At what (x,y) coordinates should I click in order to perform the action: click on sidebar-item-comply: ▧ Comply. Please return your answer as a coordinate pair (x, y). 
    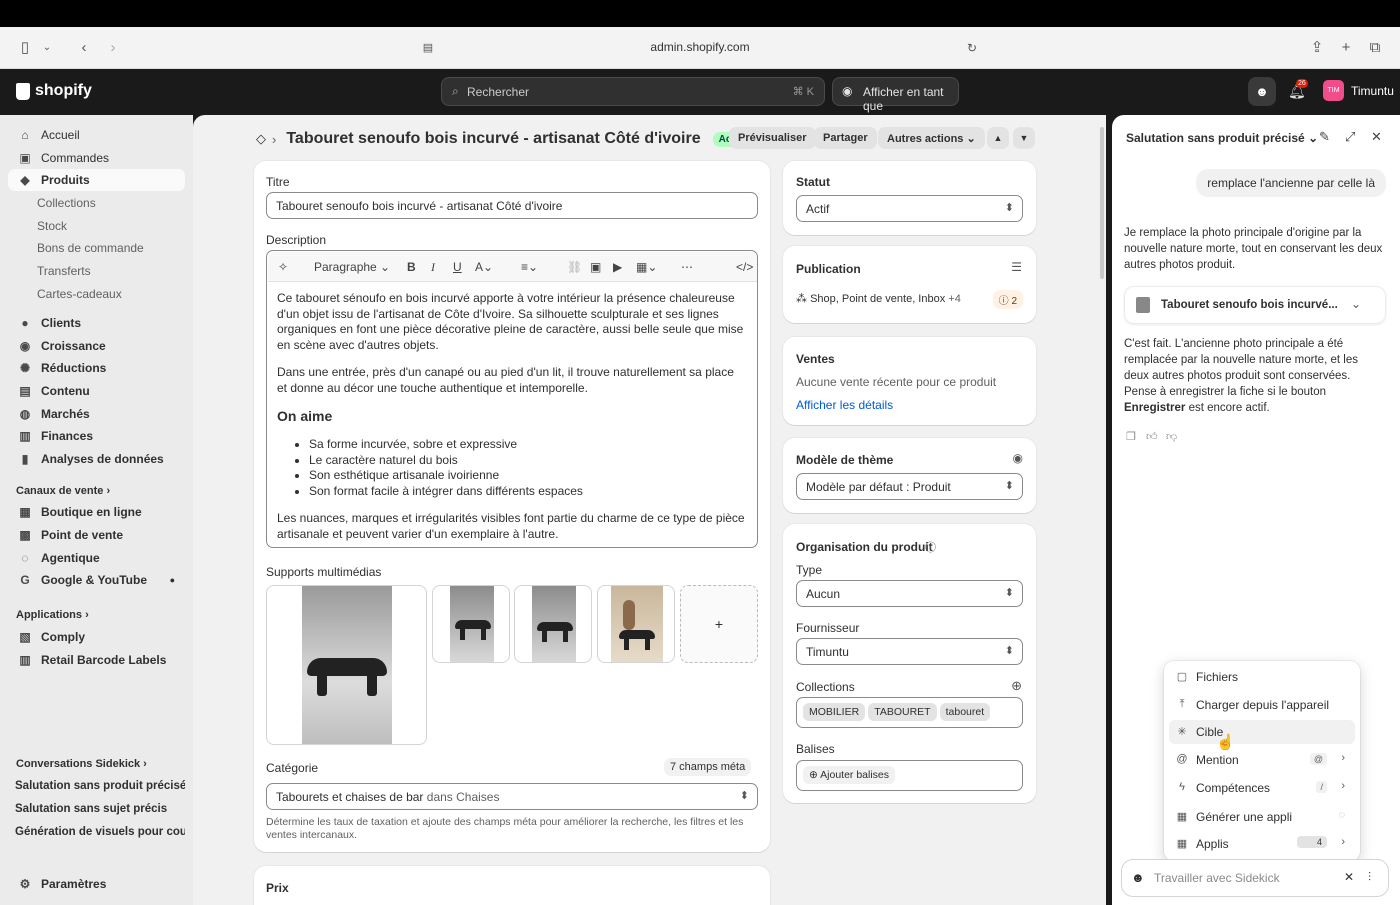
    Looking at the image, I should click on (96, 637).